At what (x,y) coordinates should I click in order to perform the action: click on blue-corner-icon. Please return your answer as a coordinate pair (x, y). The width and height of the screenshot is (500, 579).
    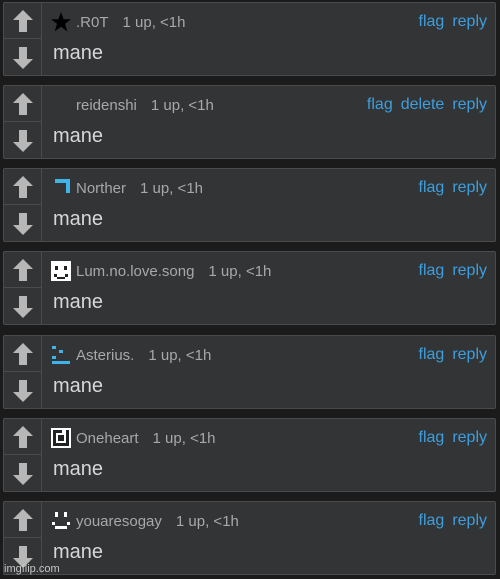
    Looking at the image, I should click on (61, 188).